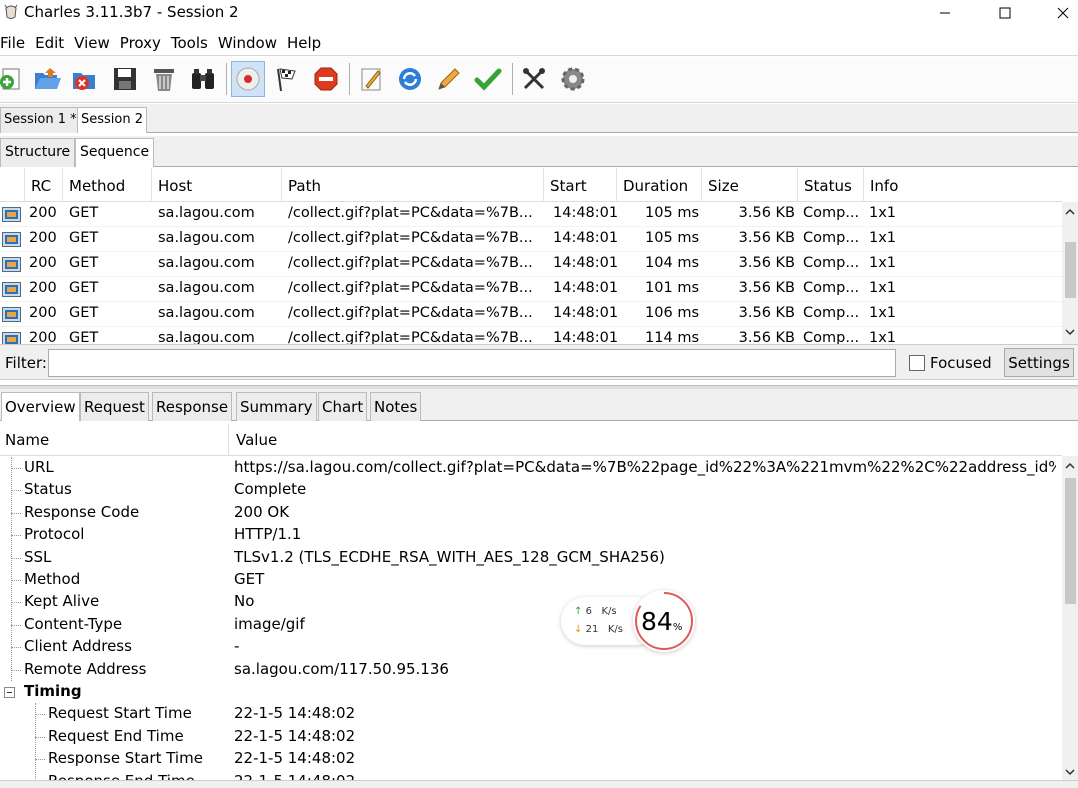 This screenshot has height=788, width=1078. Describe the element at coordinates (206, 263) in the screenshot. I see `cell-host: sa.lagou.com` at that location.